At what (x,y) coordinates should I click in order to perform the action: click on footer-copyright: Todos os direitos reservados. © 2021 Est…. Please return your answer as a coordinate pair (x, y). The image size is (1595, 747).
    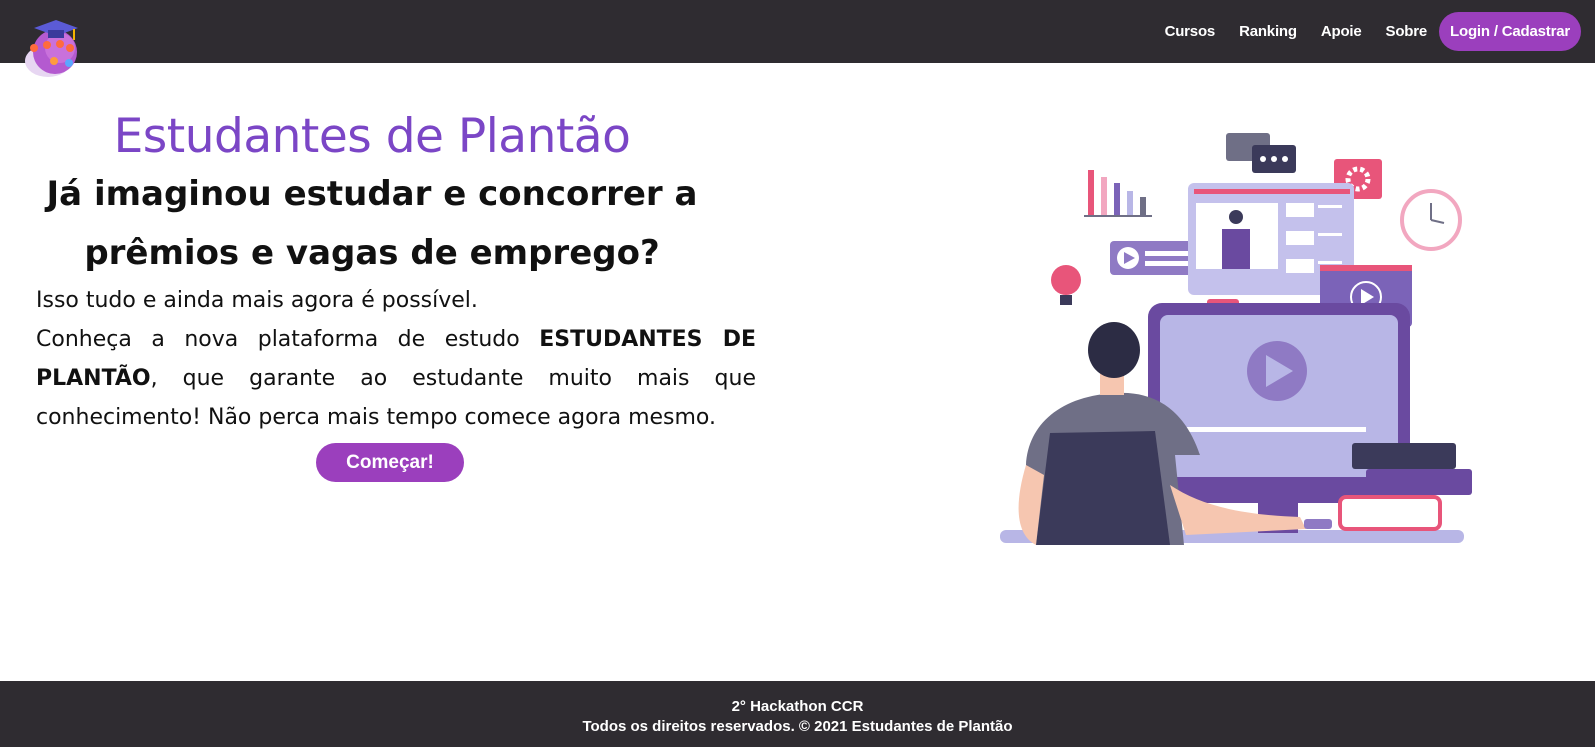
    Looking at the image, I should click on (797, 726).